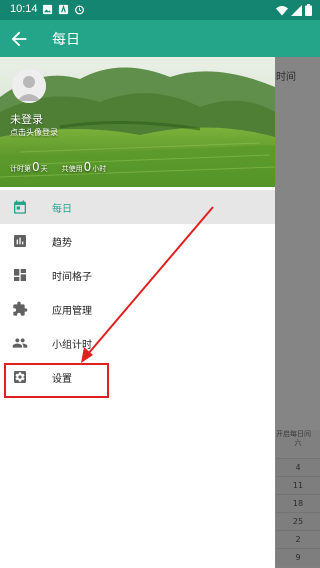 The image size is (320, 568). Describe the element at coordinates (19, 39) in the screenshot. I see `arrow-left-icon` at that location.